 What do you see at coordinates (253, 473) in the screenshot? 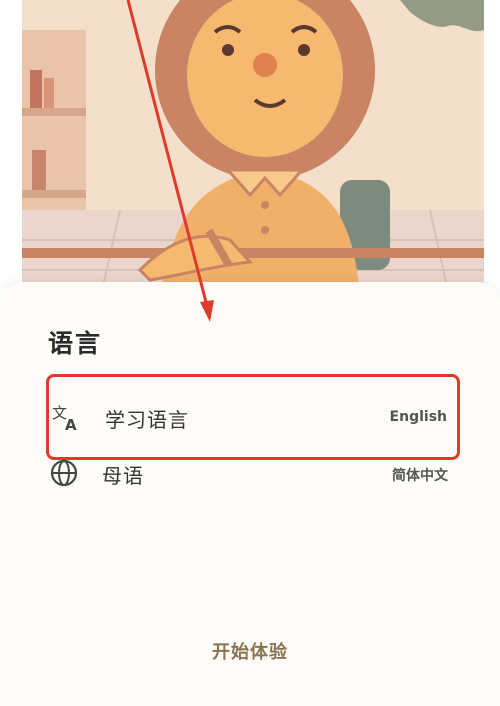
I see `native-language-row: 母语 简体中文` at bounding box center [253, 473].